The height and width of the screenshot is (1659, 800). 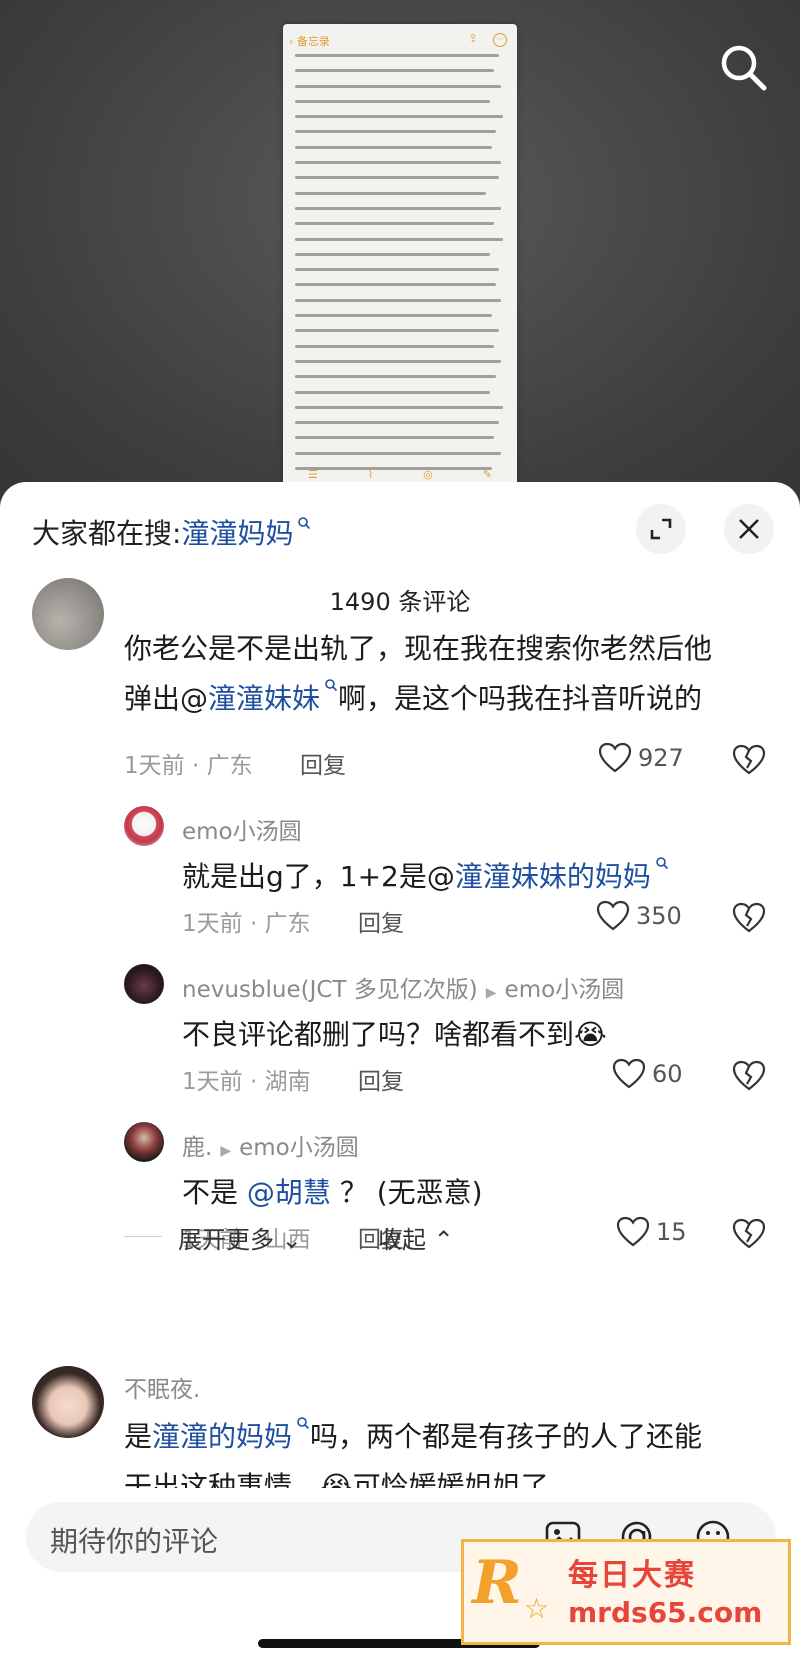 I want to click on markup-icon: ◎, so click(x=428, y=474).